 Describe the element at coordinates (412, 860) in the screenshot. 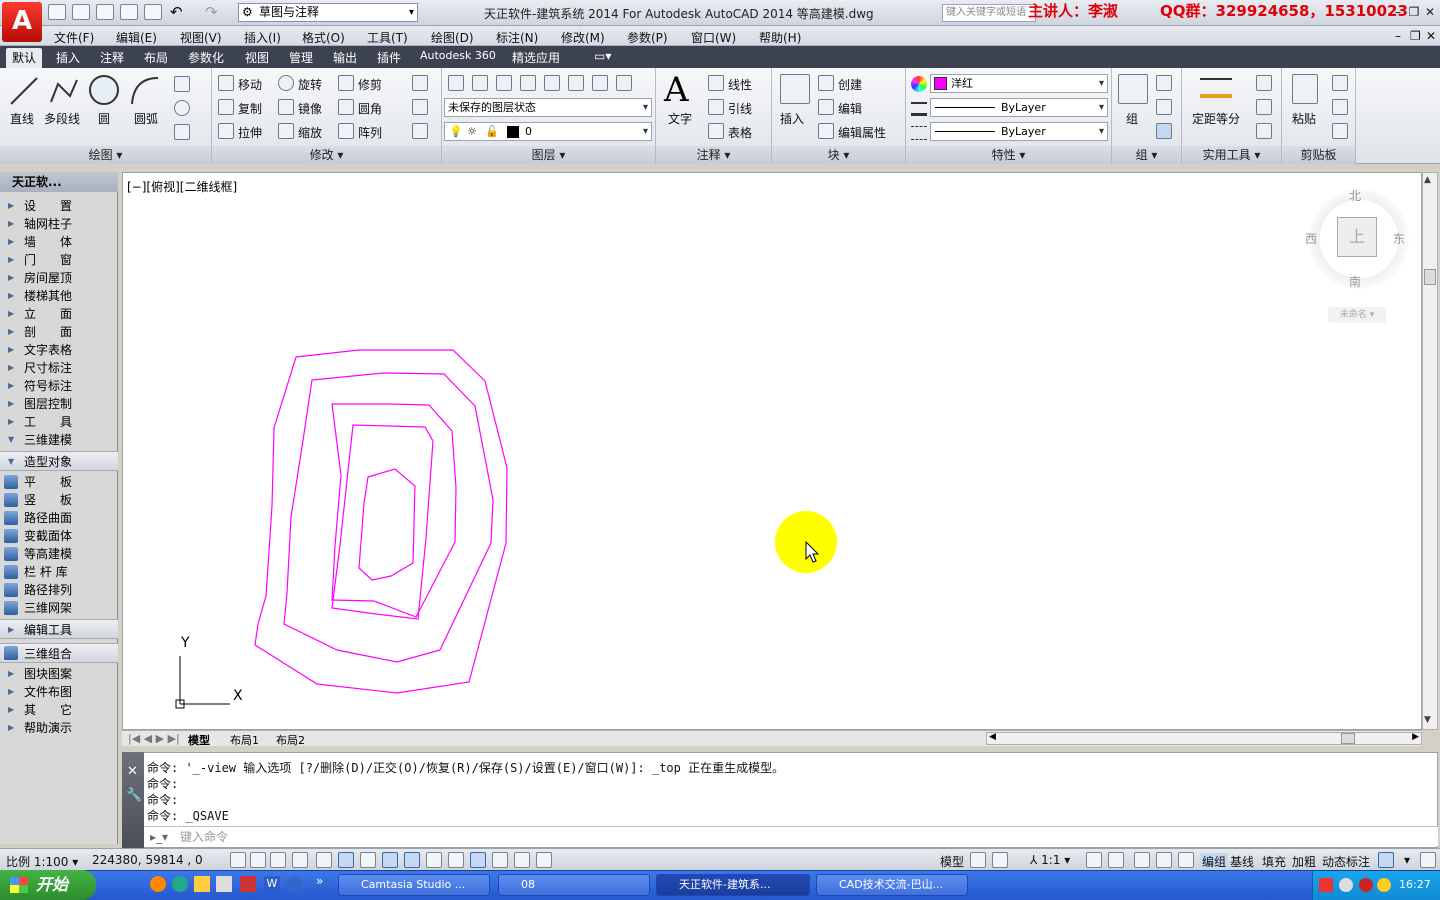

I see `dynamic-ucs-icon` at that location.